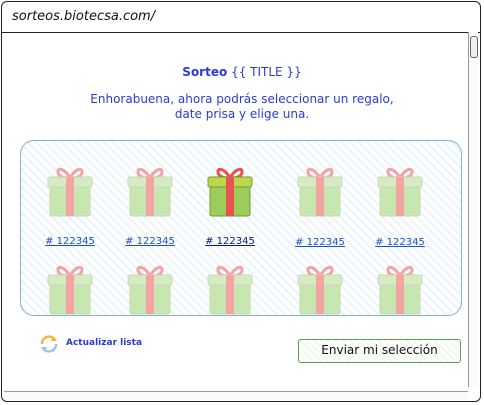  What do you see at coordinates (104, 343) in the screenshot?
I see `refresh-list-link: Actualizar lista` at bounding box center [104, 343].